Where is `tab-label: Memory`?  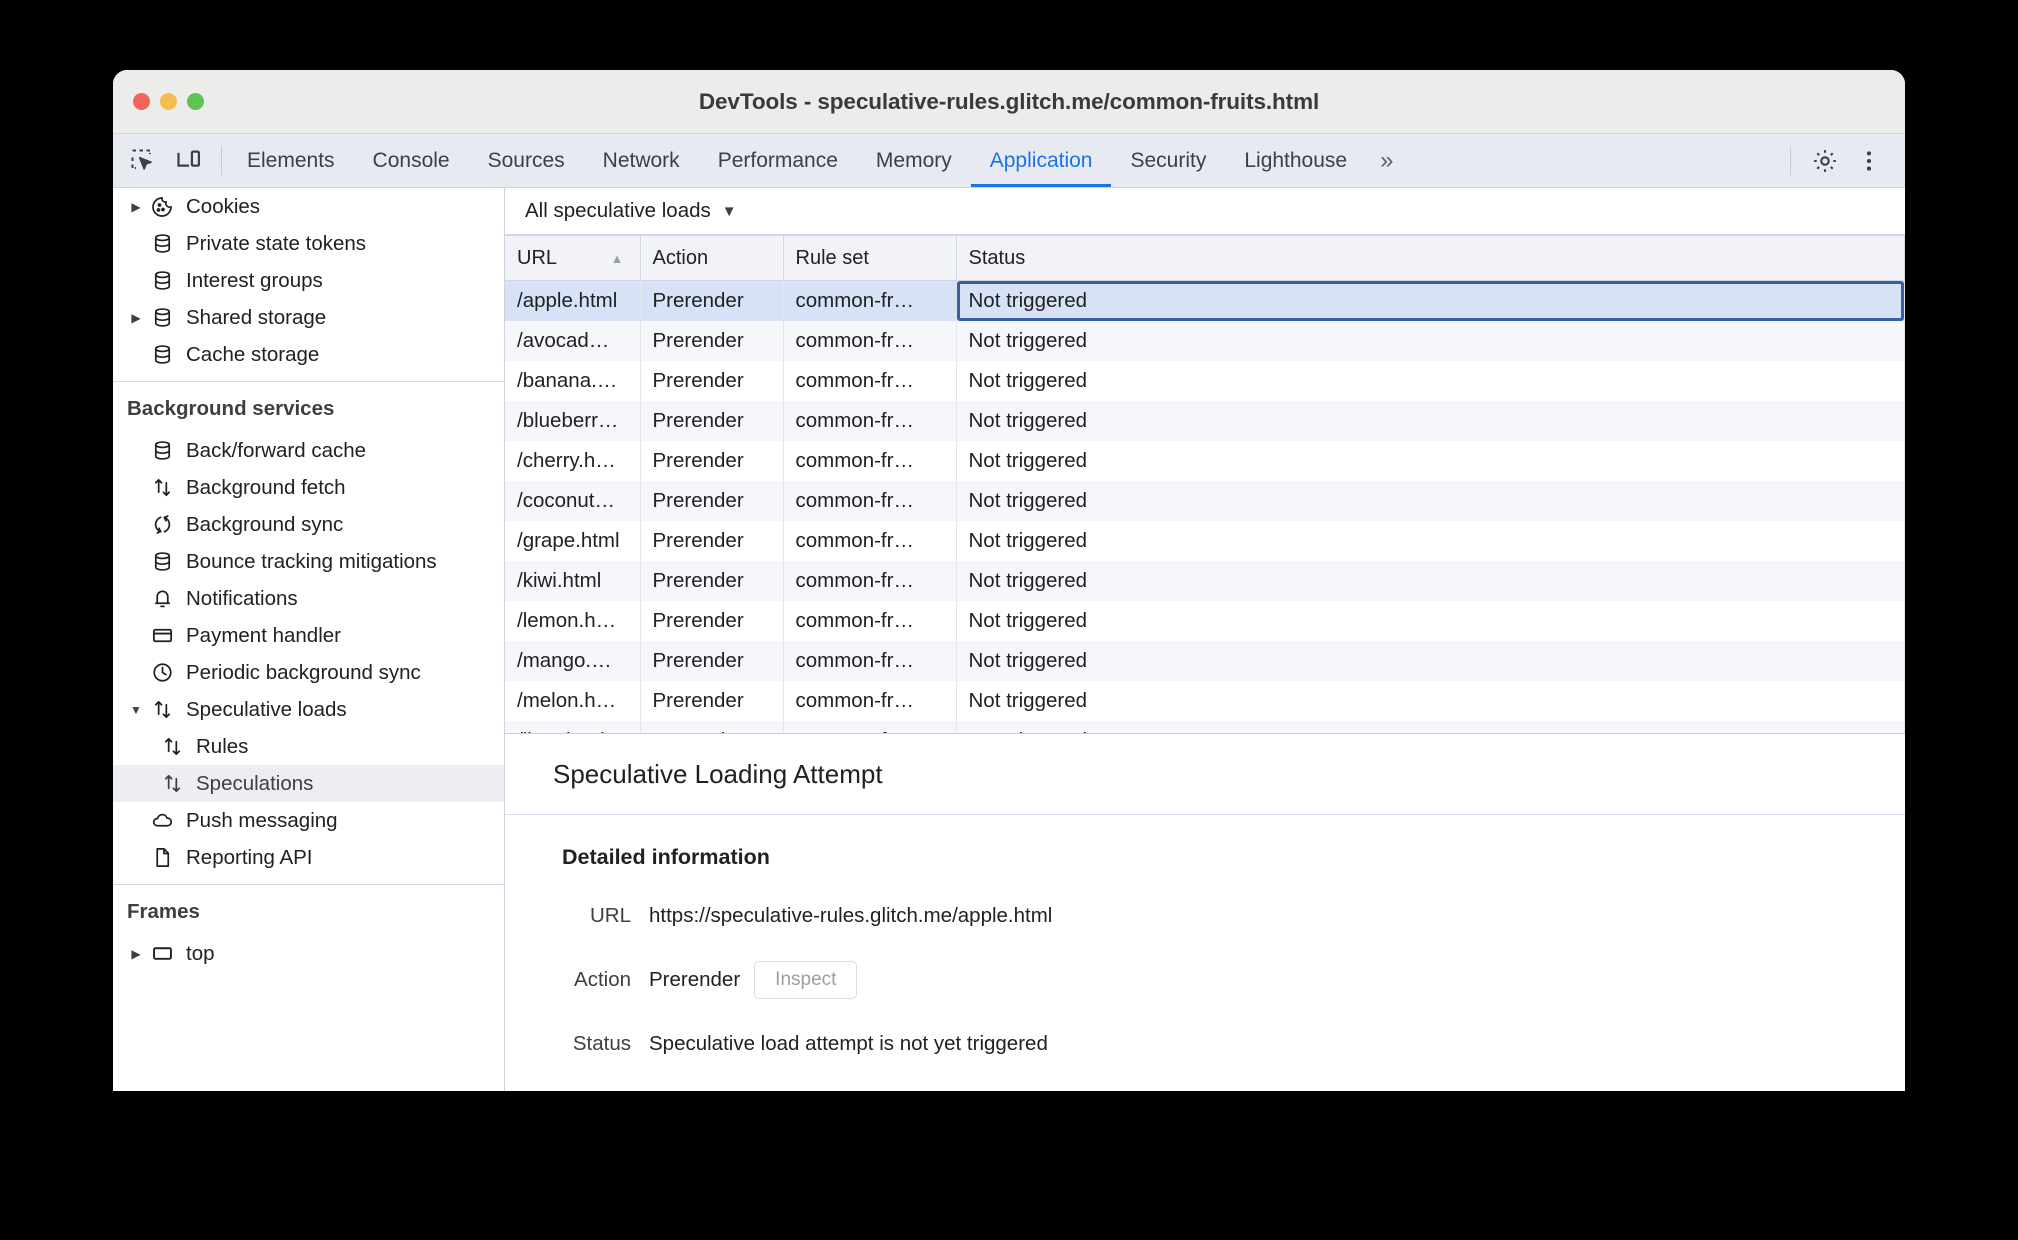 tab-label: Memory is located at coordinates (913, 160).